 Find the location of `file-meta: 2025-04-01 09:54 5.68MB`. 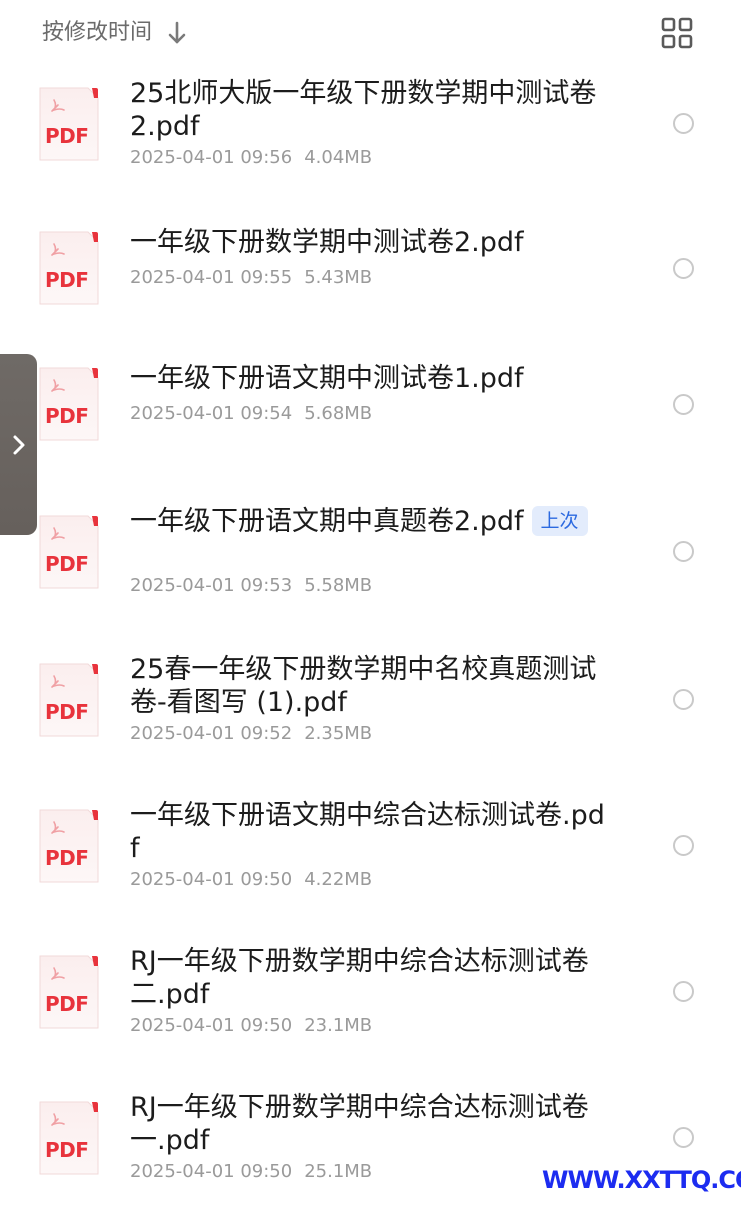

file-meta: 2025-04-01 09:54 5.68MB is located at coordinates (251, 414).